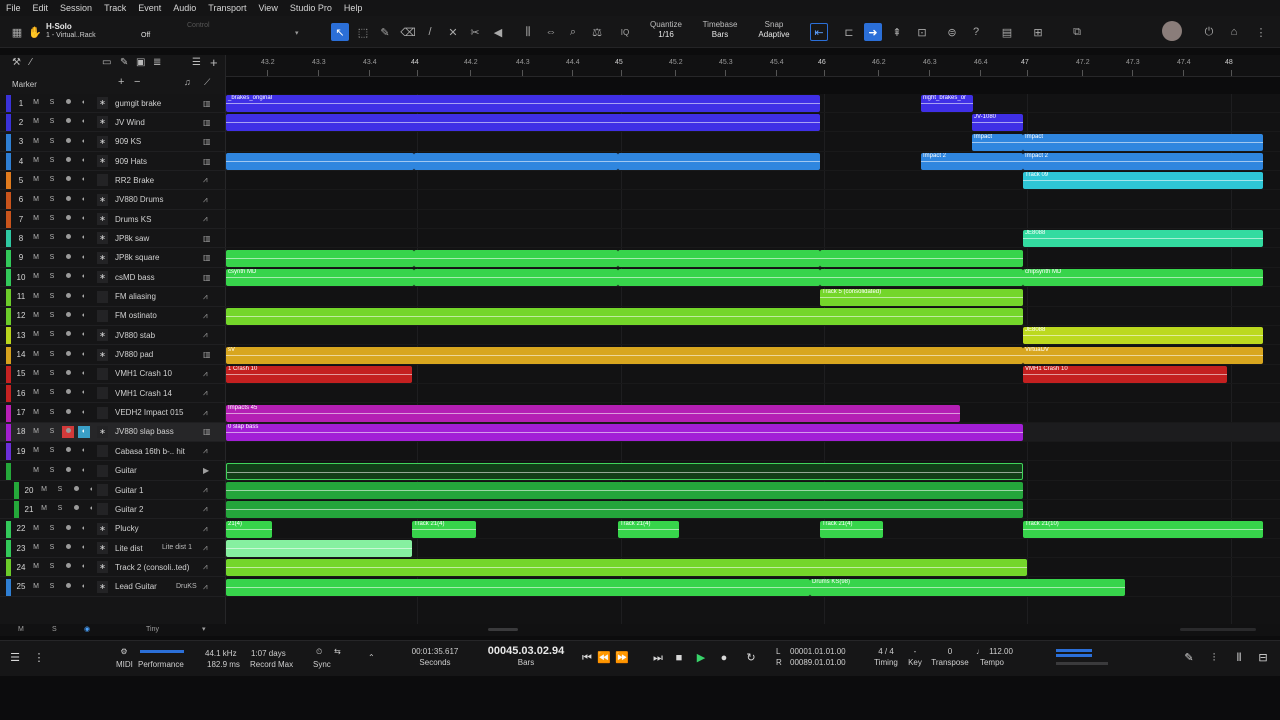  Describe the element at coordinates (1001, 652) in the screenshot. I see `tempo-value: 112.00` at that location.